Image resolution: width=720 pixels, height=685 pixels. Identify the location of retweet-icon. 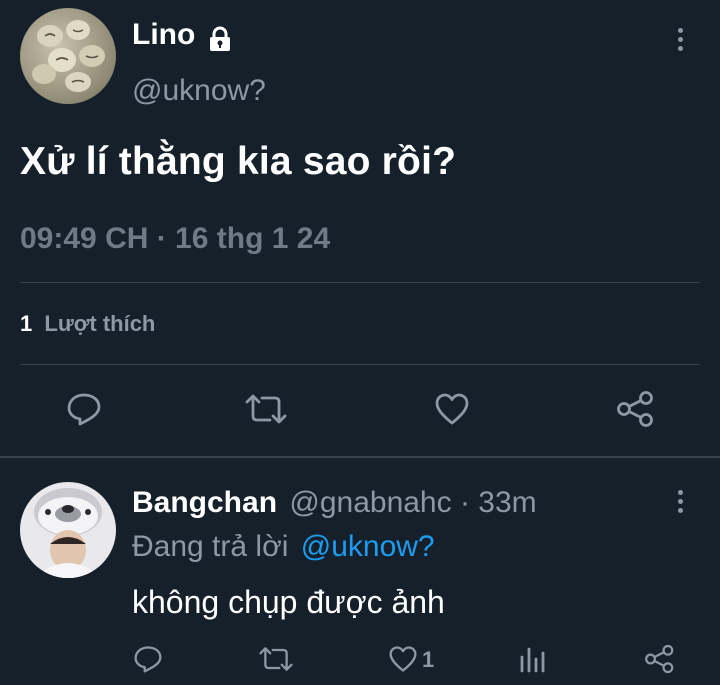
(266, 409).